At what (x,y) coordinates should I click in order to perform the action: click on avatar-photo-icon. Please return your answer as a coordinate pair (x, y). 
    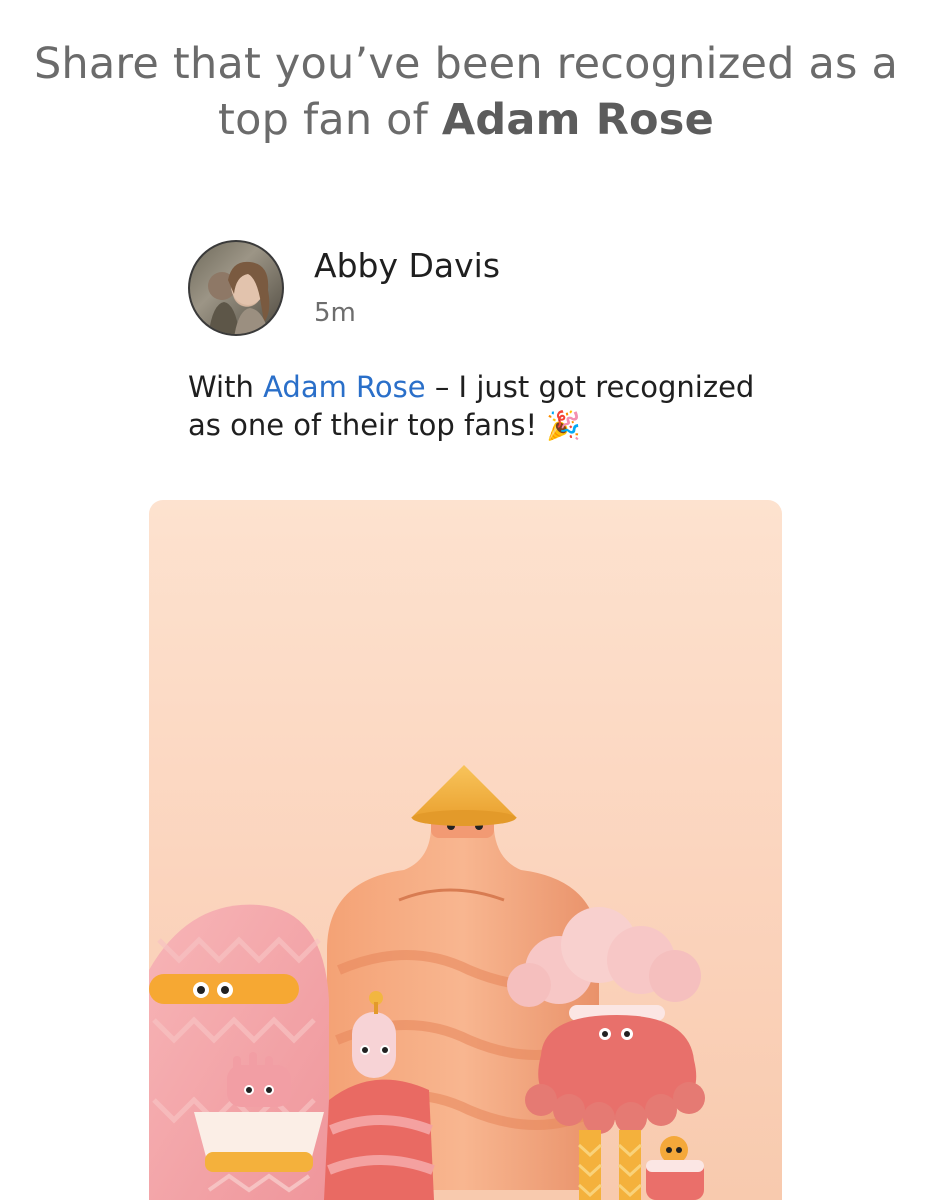
    Looking at the image, I should click on (239, 297).